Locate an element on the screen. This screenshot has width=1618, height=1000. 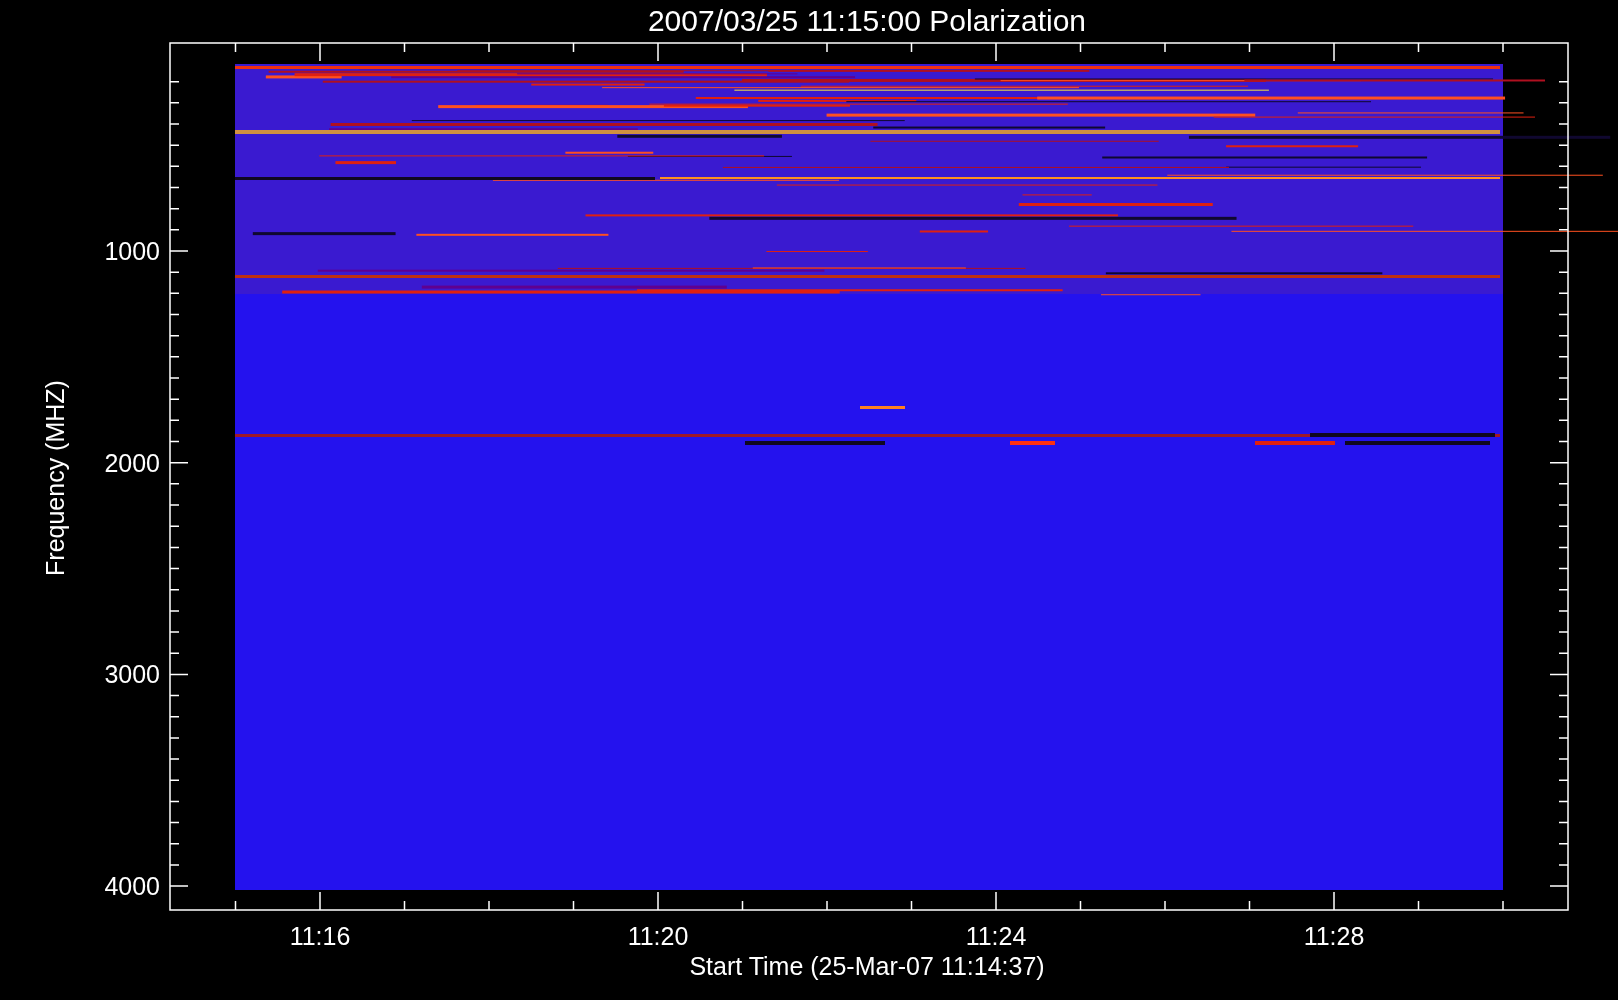
x-tick-label: 11:16 is located at coordinates (320, 936).